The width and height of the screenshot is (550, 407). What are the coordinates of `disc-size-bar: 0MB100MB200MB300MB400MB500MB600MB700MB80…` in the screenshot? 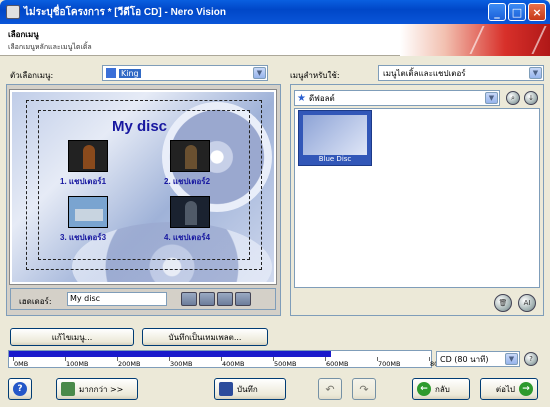 It's located at (230, 359).